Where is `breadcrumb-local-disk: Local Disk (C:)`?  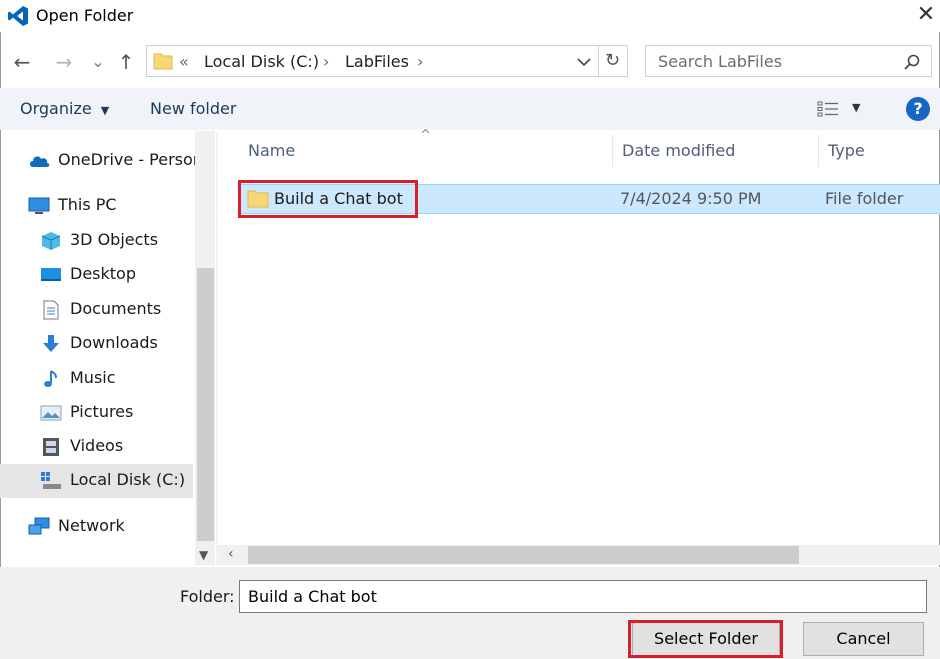
breadcrumb-local-disk: Local Disk (C:) is located at coordinates (261, 61).